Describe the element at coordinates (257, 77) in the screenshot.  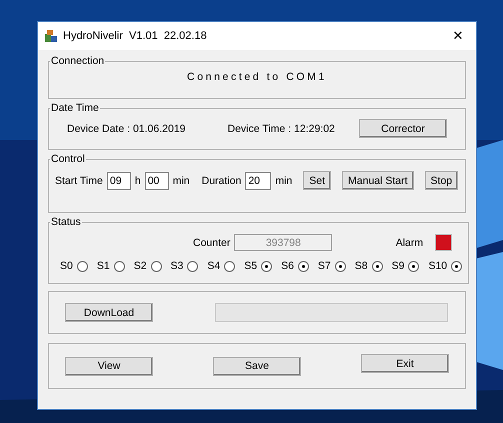
I see `connection-status: Connected to COM1` at that location.